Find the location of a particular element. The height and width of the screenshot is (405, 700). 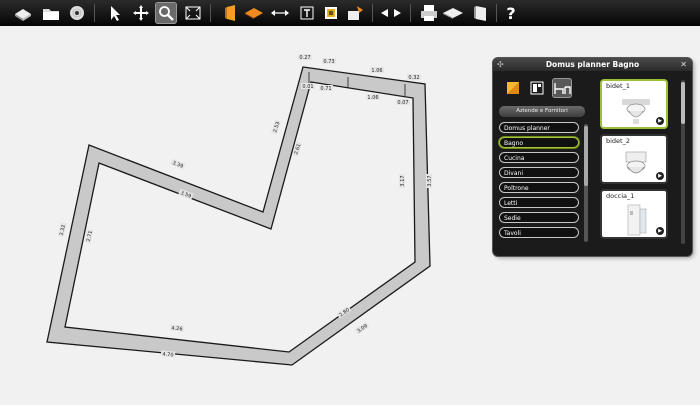

dimension-label: 3.32 is located at coordinates (62, 230).